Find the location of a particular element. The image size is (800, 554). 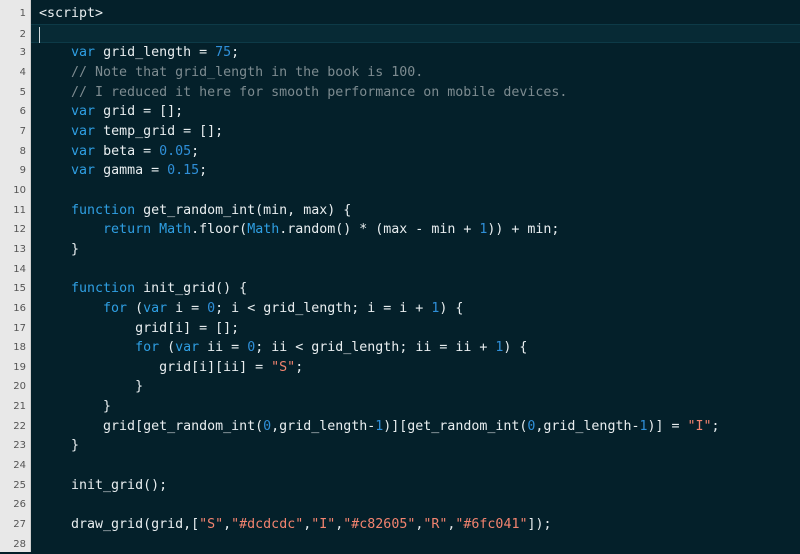

code-line: 21 } is located at coordinates (406, 407).